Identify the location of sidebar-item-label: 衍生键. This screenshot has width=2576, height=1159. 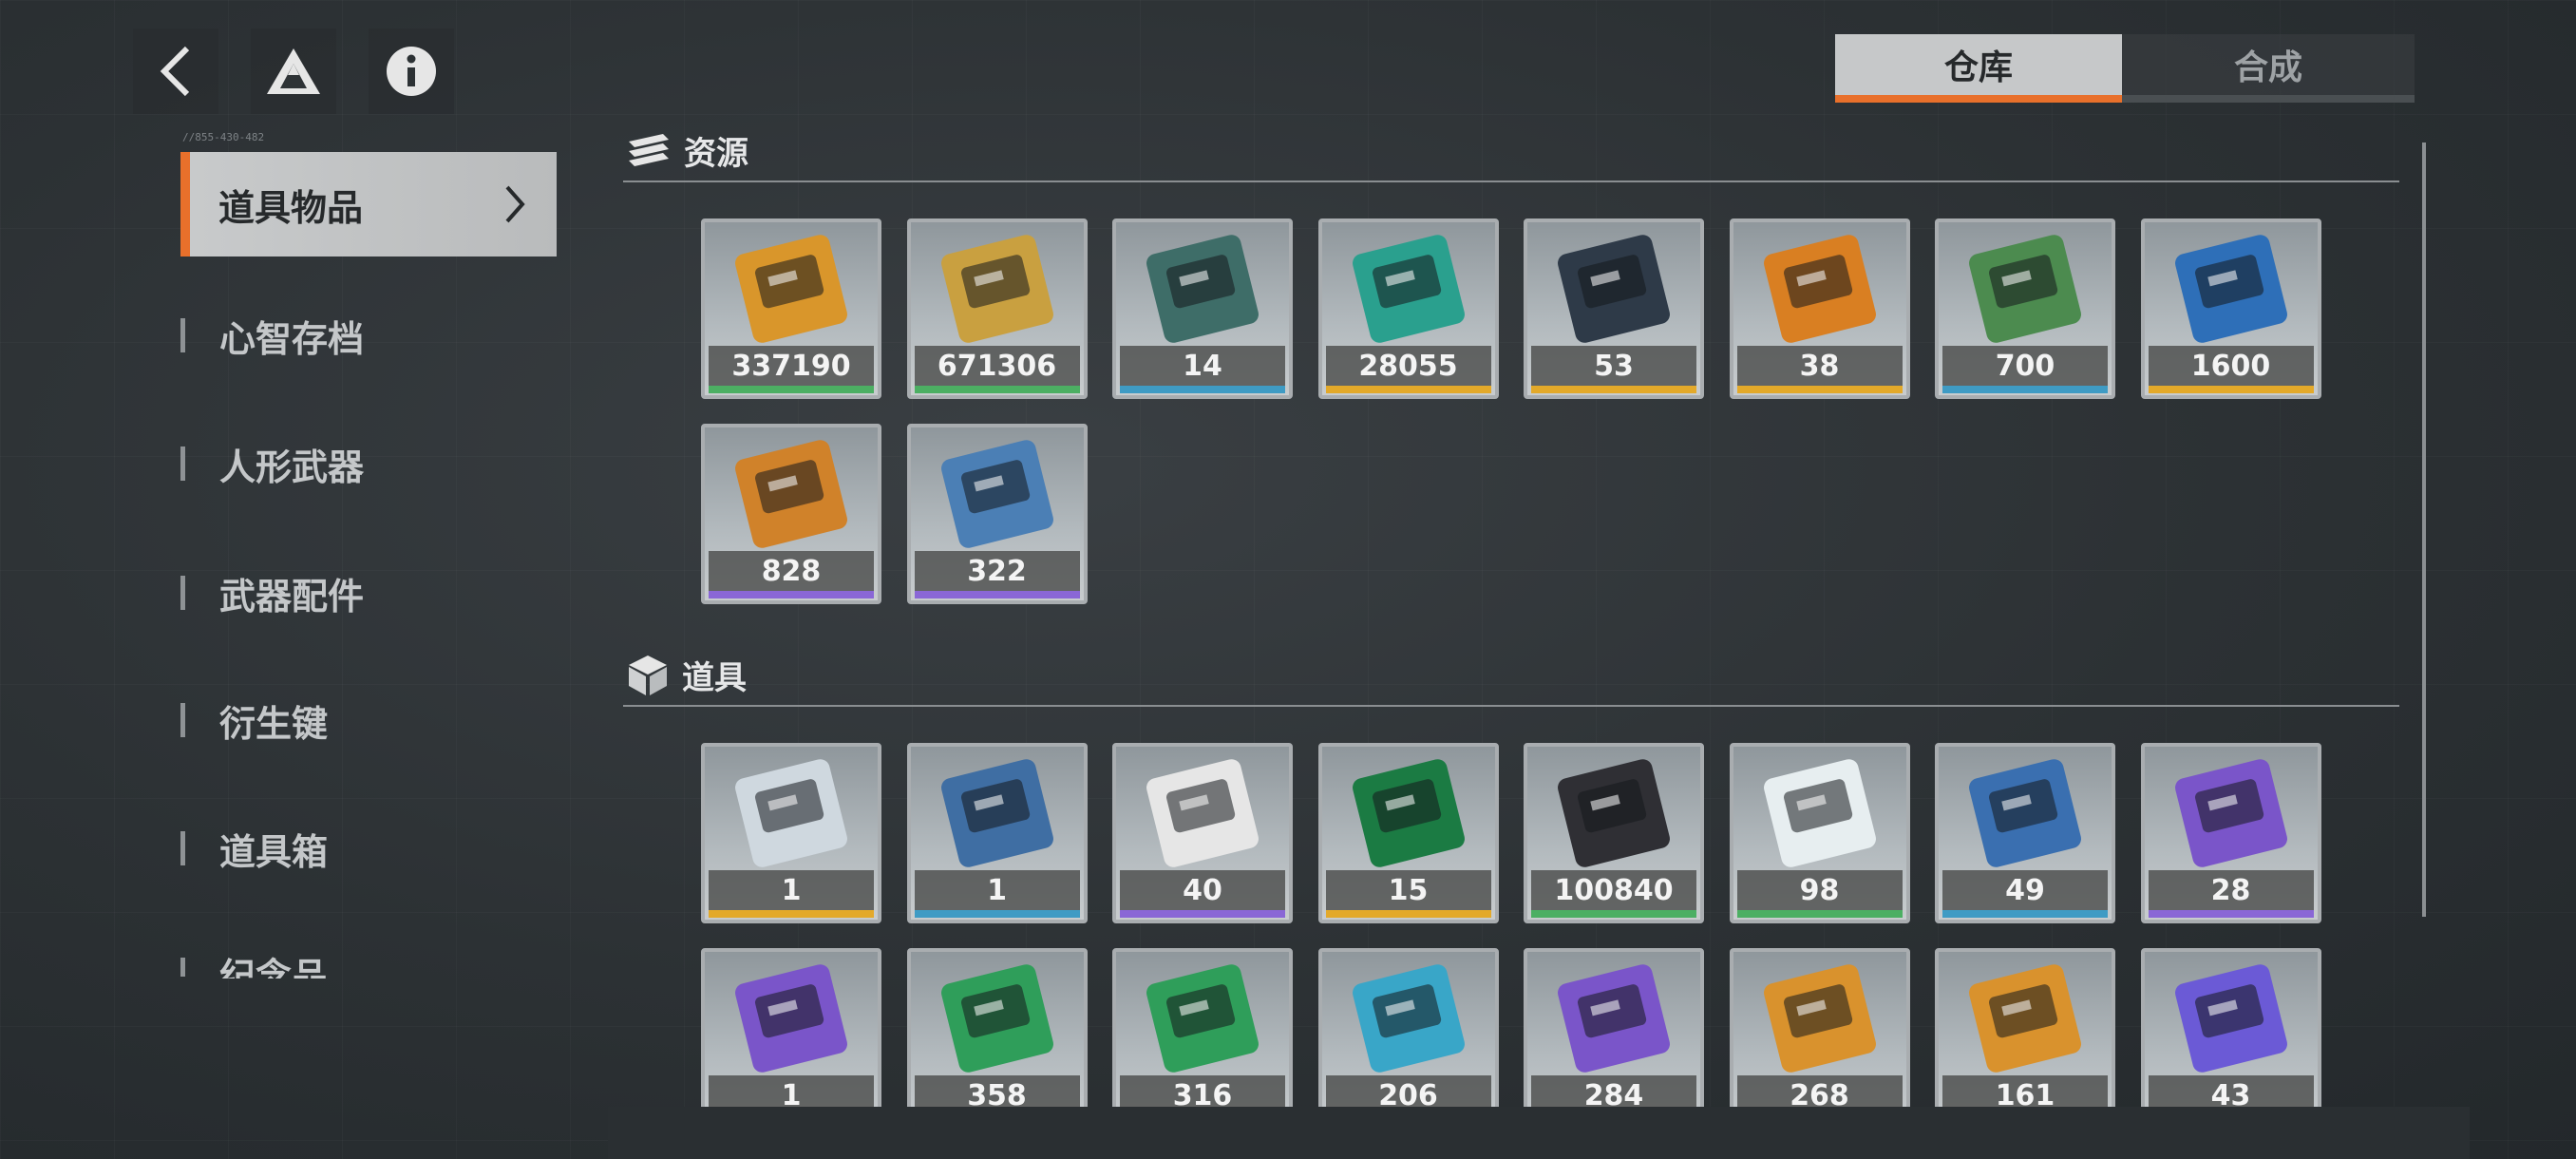
(274, 723).